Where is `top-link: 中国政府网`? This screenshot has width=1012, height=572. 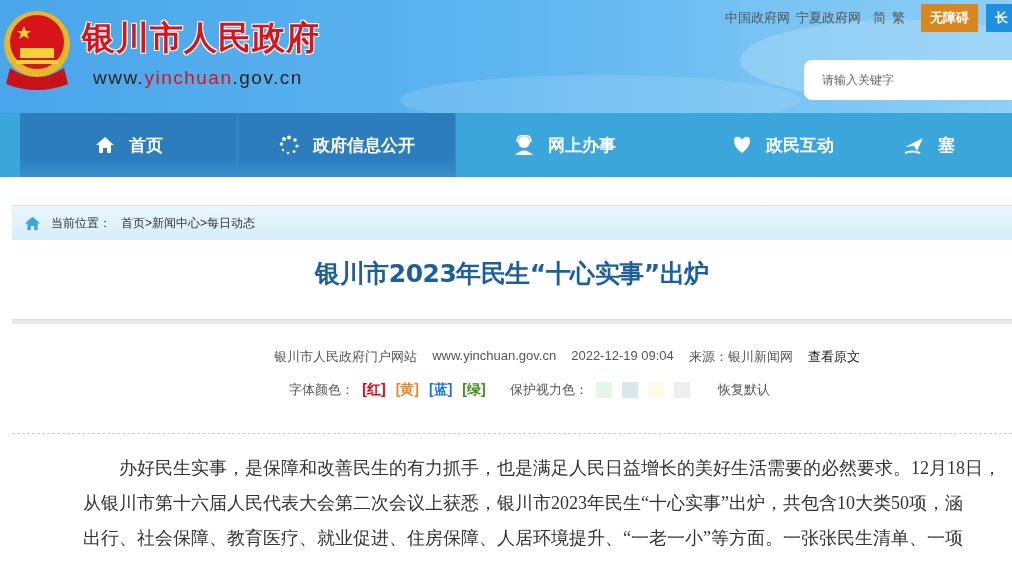 top-link: 中国政府网 is located at coordinates (757, 18).